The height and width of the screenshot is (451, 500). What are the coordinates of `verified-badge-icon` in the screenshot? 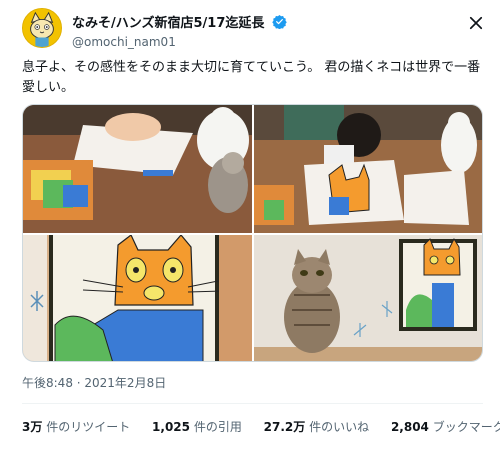 It's located at (280, 21).